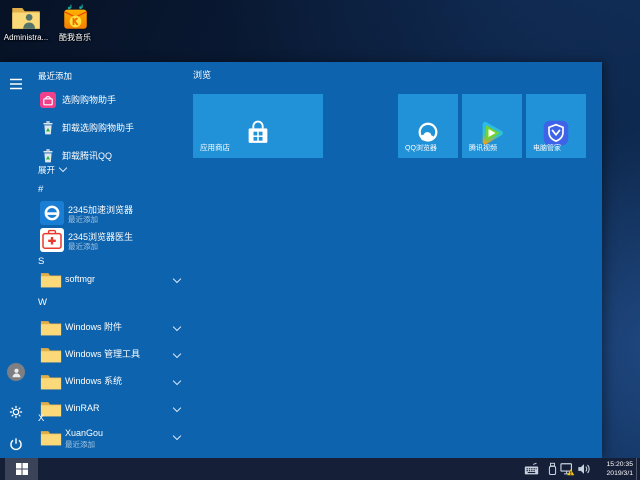 The height and width of the screenshot is (480, 640). Describe the element at coordinates (492, 126) in the screenshot. I see `tile-tencent-video: 腾讯视频` at that location.